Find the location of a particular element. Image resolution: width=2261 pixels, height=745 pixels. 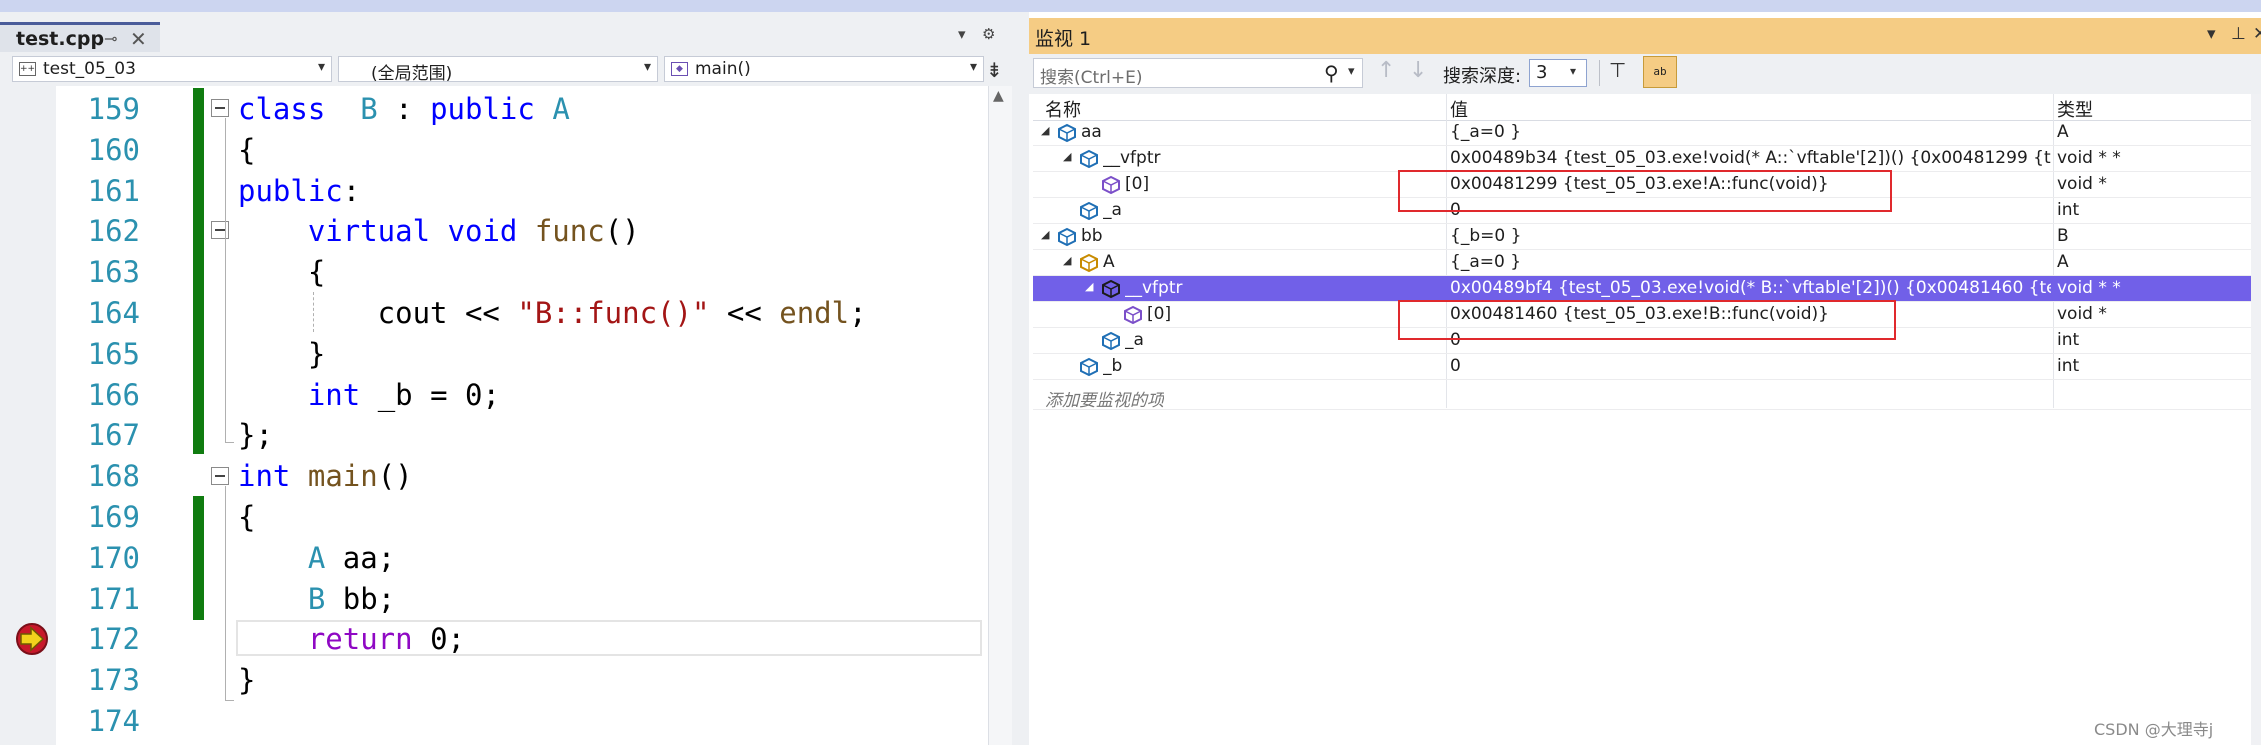

code-line: B bb; is located at coordinates (316, 599).